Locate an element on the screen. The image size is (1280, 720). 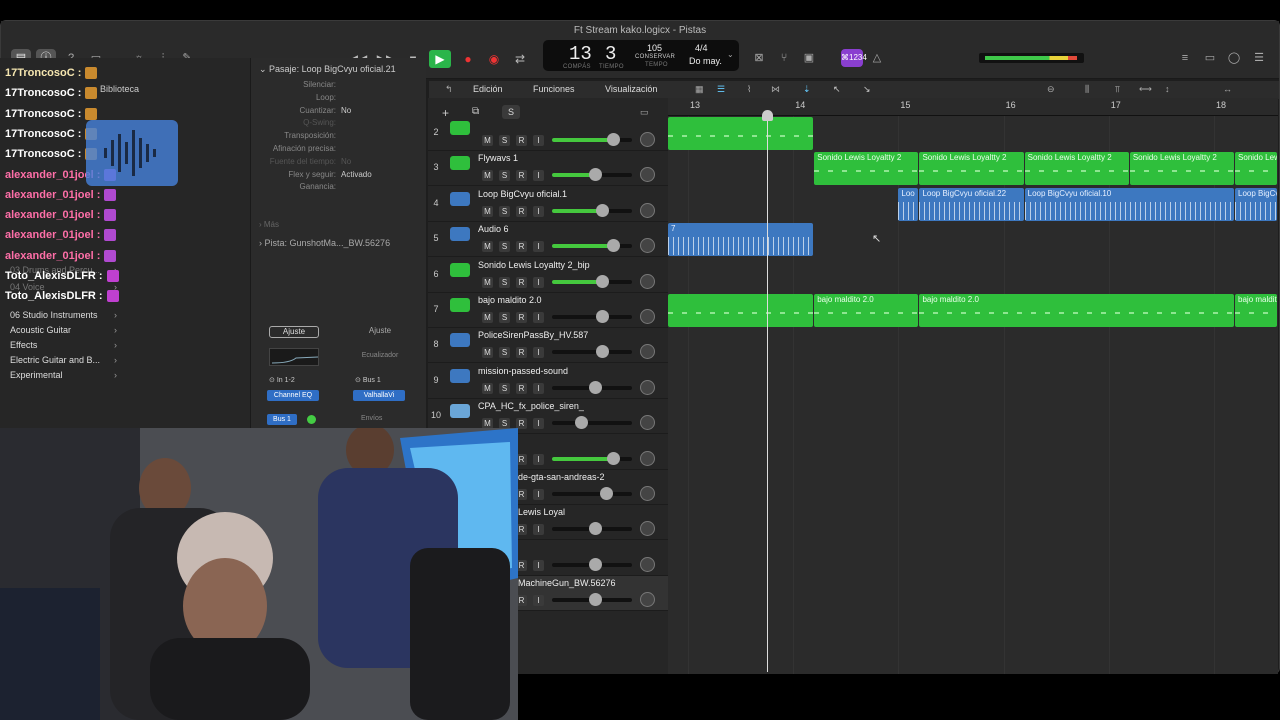
edit-menu: Edición is located at coordinates (488, 89).